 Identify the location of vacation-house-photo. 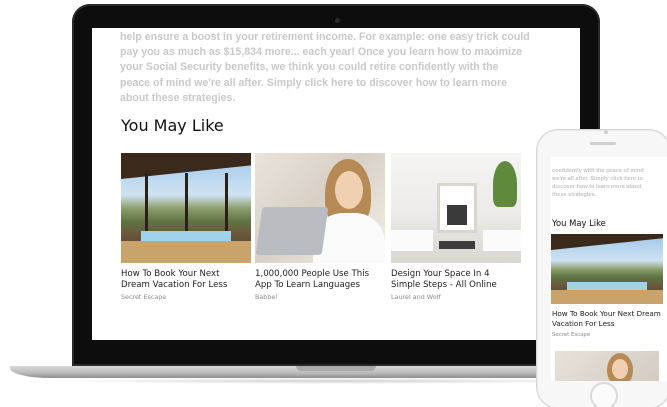
(186, 208).